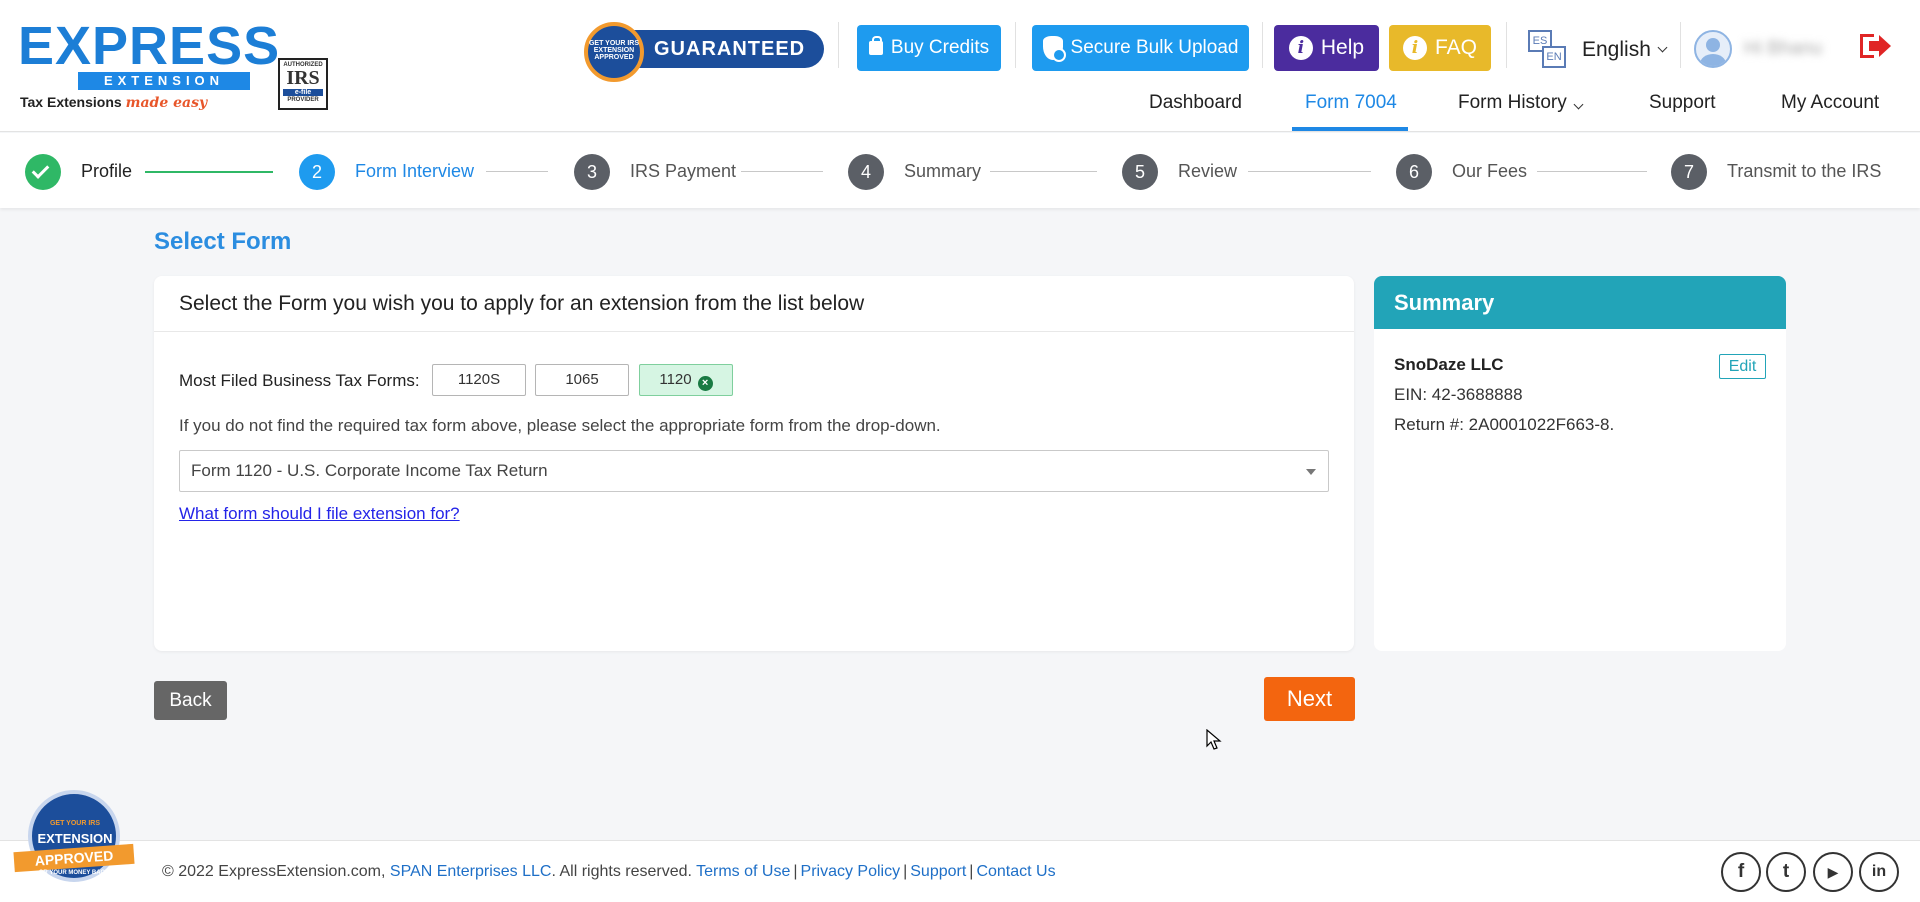 The image size is (1920, 902). Describe the element at coordinates (1512, 102) in the screenshot. I see `nav-form-history-label: Form History` at that location.